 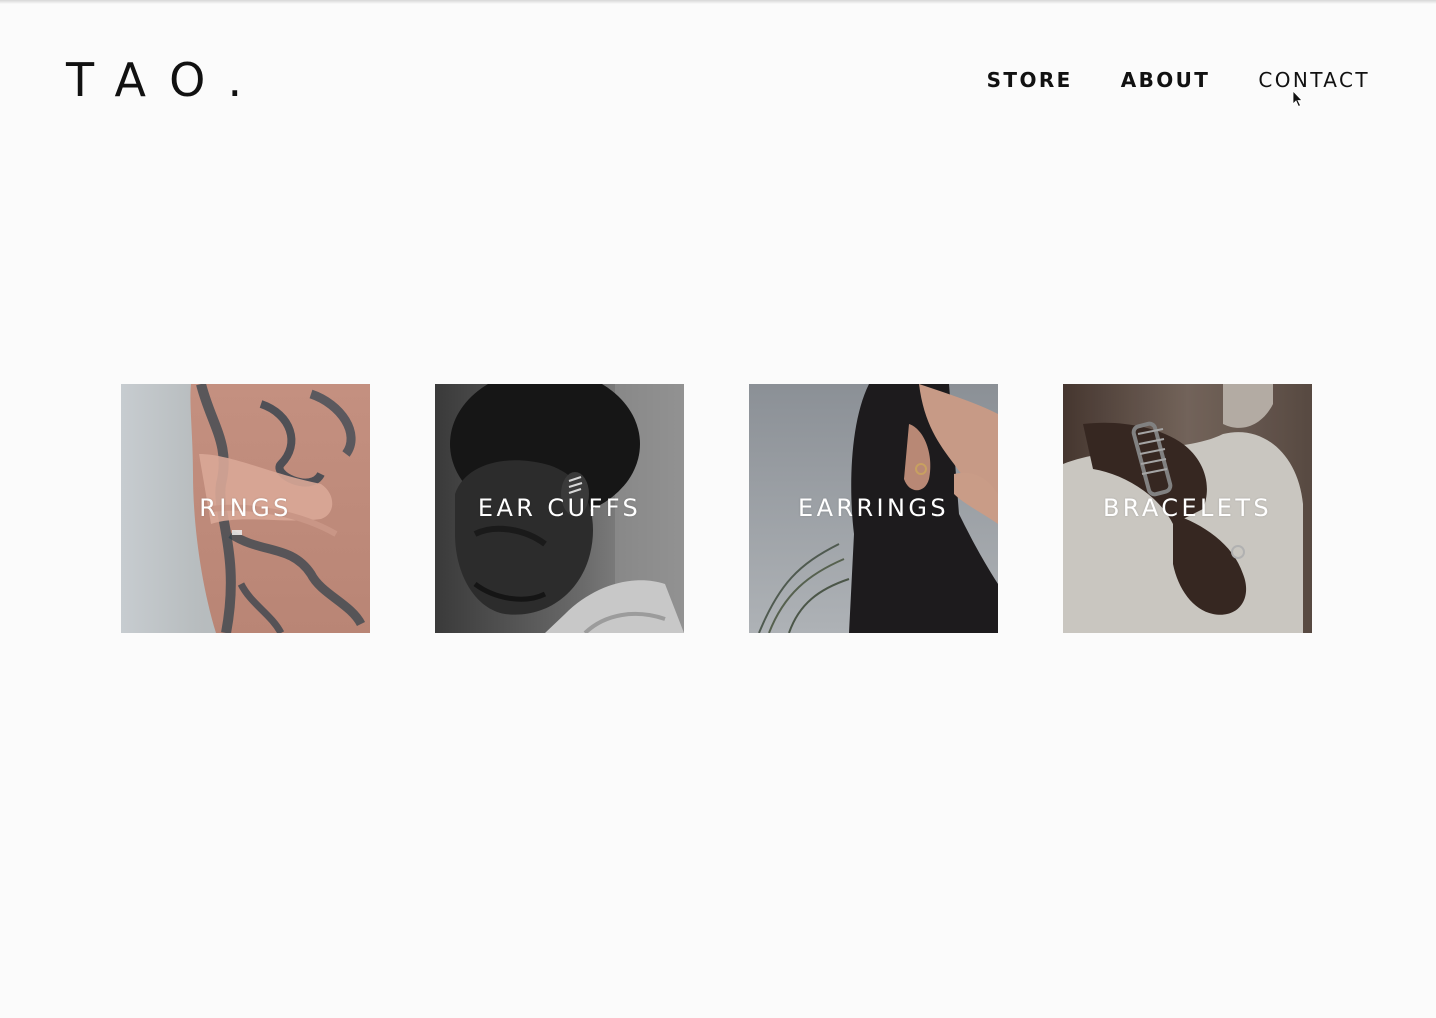 I want to click on category-tile-ear-cuffs: EAR CUFFS, so click(x=559, y=508).